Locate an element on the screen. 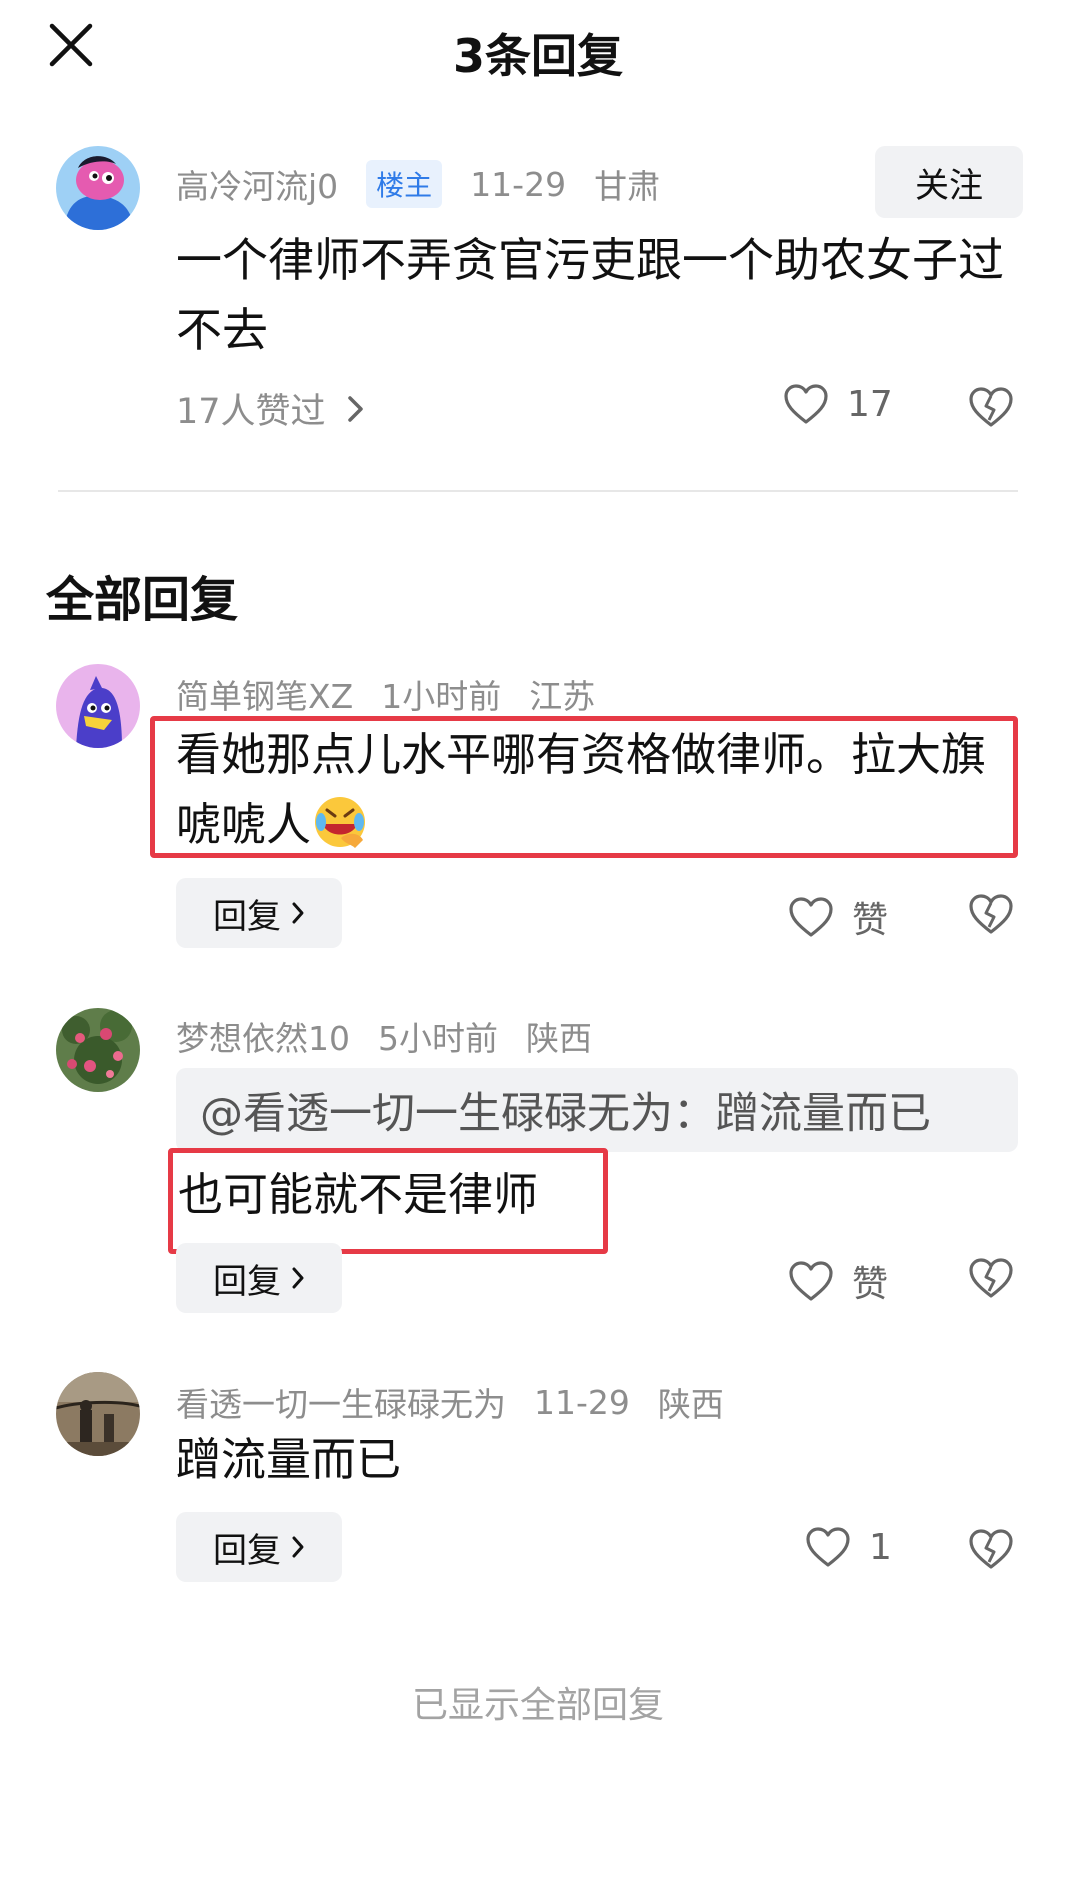  reply-meta: 简单钢笔XZ 1小时前 江苏 is located at coordinates (399, 694).